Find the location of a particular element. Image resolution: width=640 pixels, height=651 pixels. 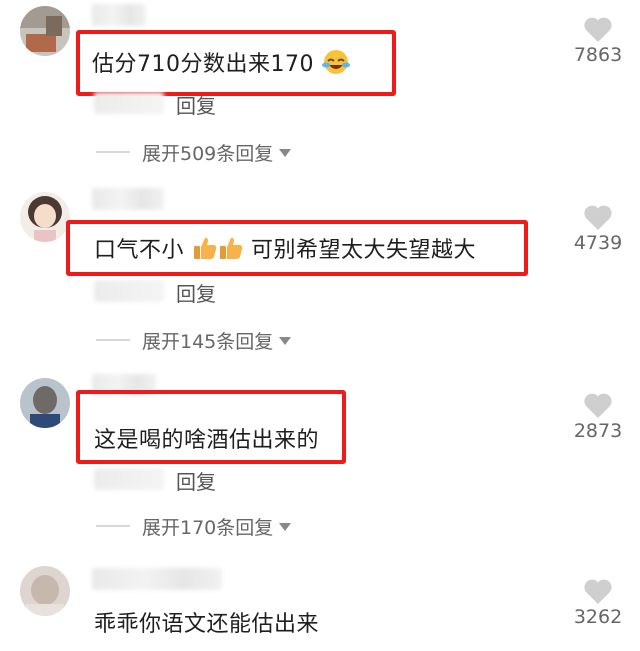

expand-replies-label: 展开170条回复 is located at coordinates (208, 527).